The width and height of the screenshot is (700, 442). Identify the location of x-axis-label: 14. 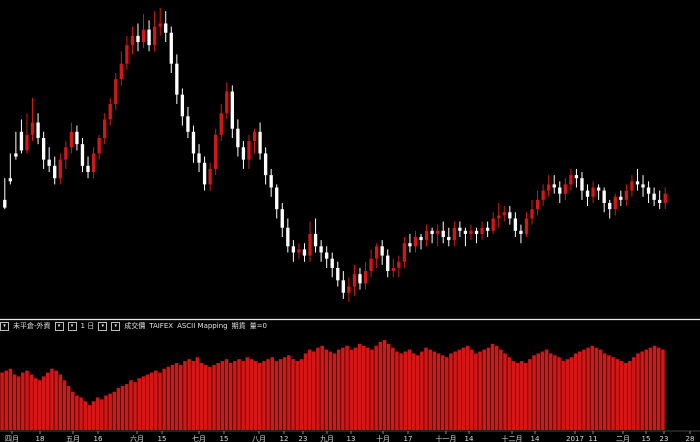
(535, 438).